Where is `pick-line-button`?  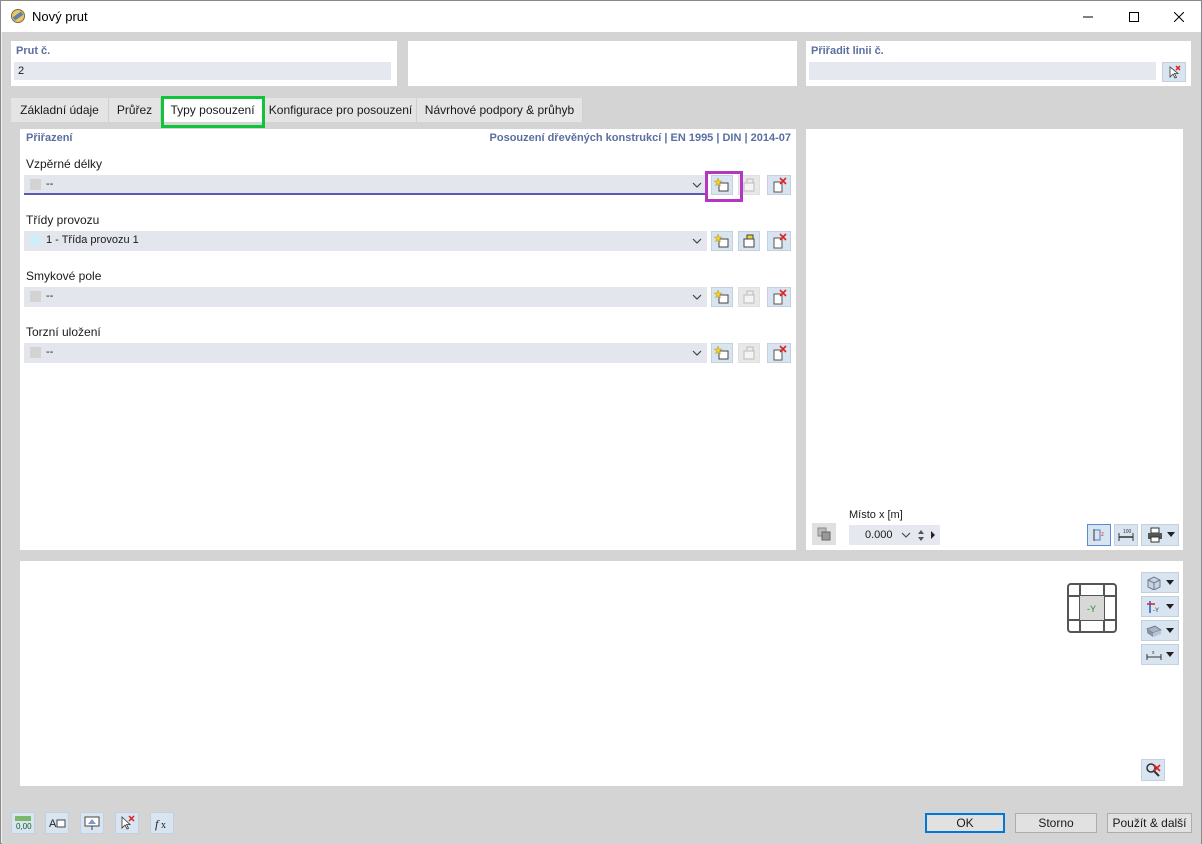
pick-line-button is located at coordinates (1174, 72).